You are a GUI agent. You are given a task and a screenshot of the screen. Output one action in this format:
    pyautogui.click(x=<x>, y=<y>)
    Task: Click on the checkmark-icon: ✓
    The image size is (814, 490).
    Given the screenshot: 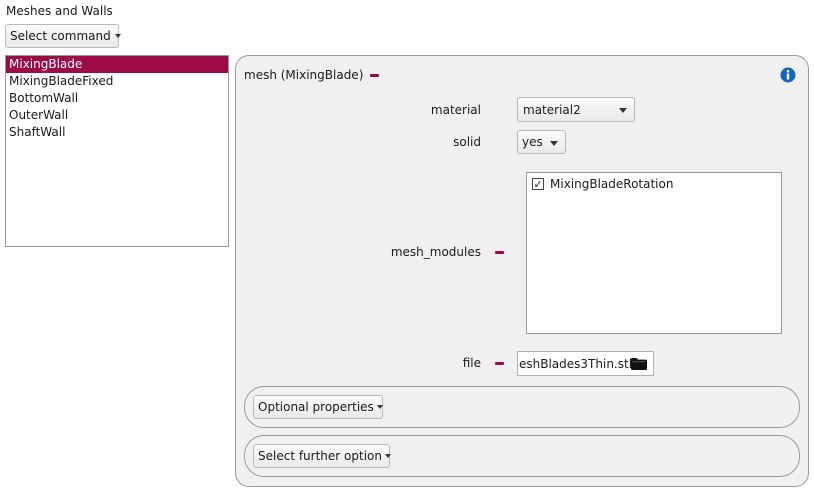 What is the action you would take?
    pyautogui.click(x=538, y=184)
    